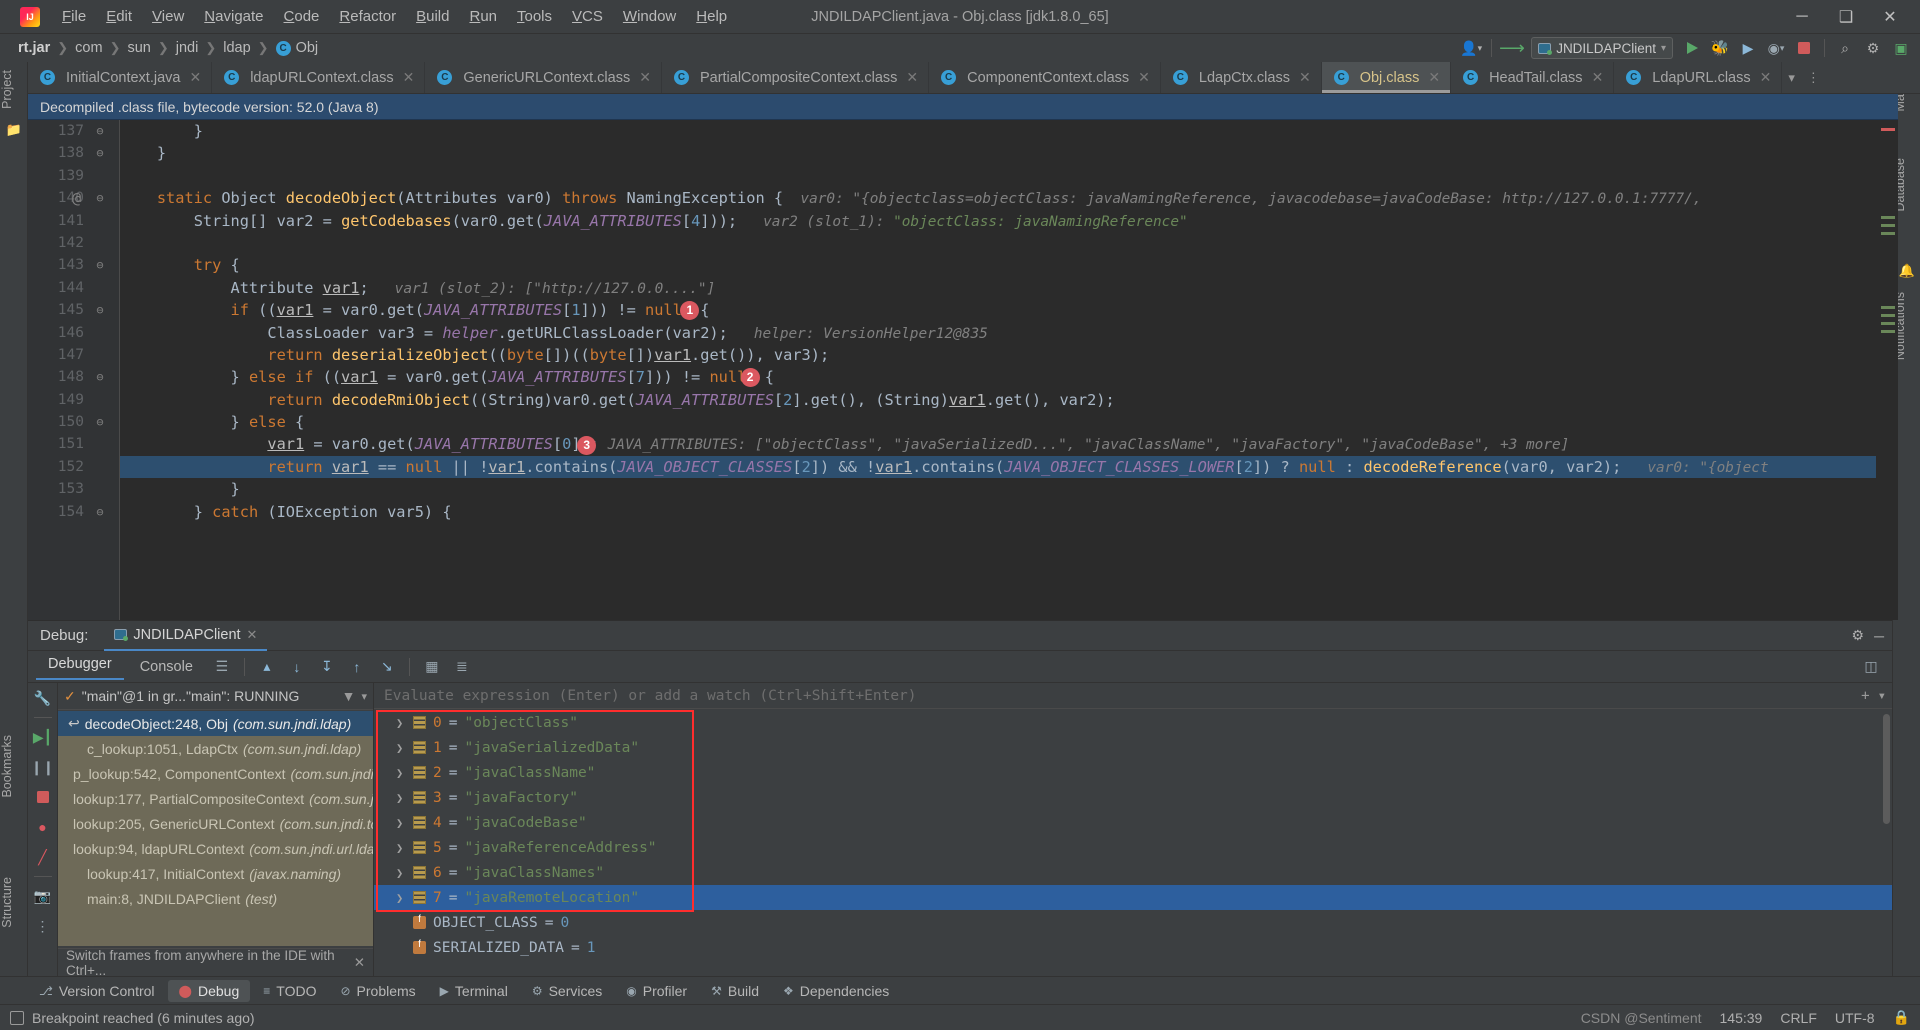 Image resolution: width=1920 pixels, height=1030 pixels. I want to click on editor-tab-LdapURL-class: C LdapURL.class ✕, so click(1698, 77).